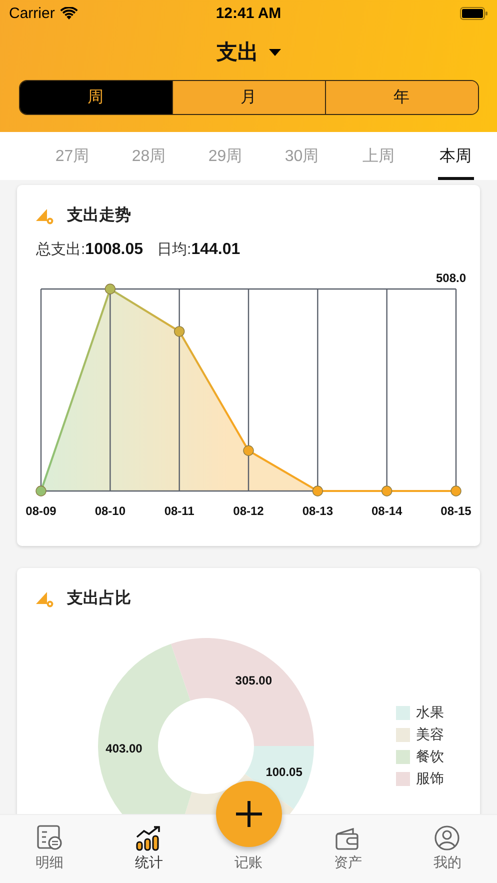  I want to click on period-tab: 月, so click(248, 97).